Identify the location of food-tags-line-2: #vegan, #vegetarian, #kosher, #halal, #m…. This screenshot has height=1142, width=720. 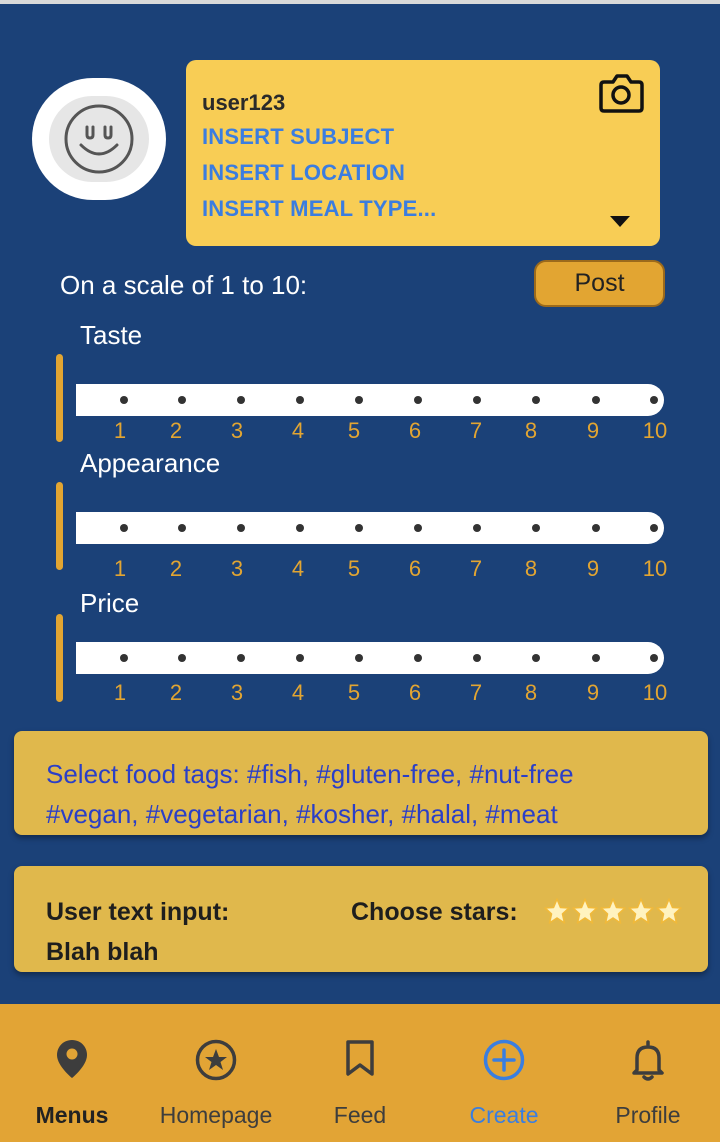
(302, 814).